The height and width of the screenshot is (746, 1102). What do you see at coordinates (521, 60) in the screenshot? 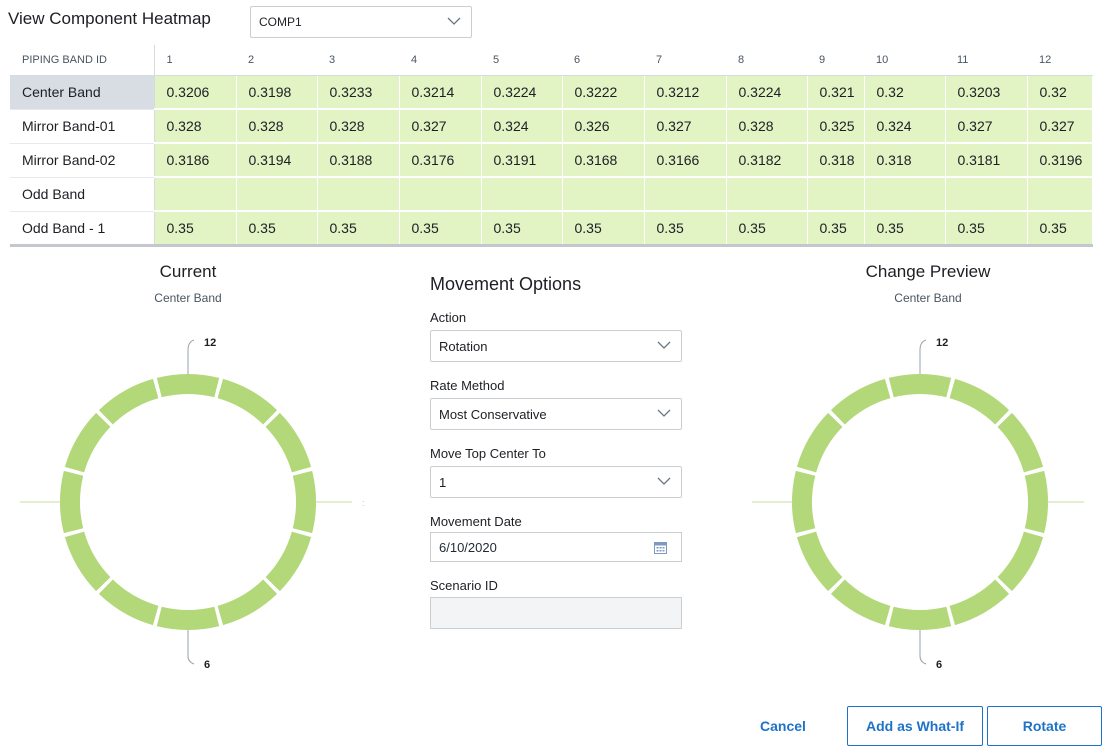
I see `column-header-5: 5` at bounding box center [521, 60].